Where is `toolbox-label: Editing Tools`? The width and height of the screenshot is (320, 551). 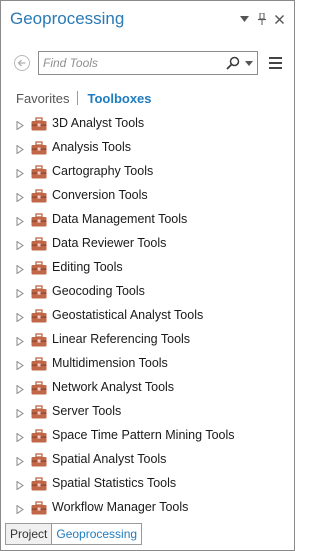
toolbox-label: Editing Tools is located at coordinates (87, 267).